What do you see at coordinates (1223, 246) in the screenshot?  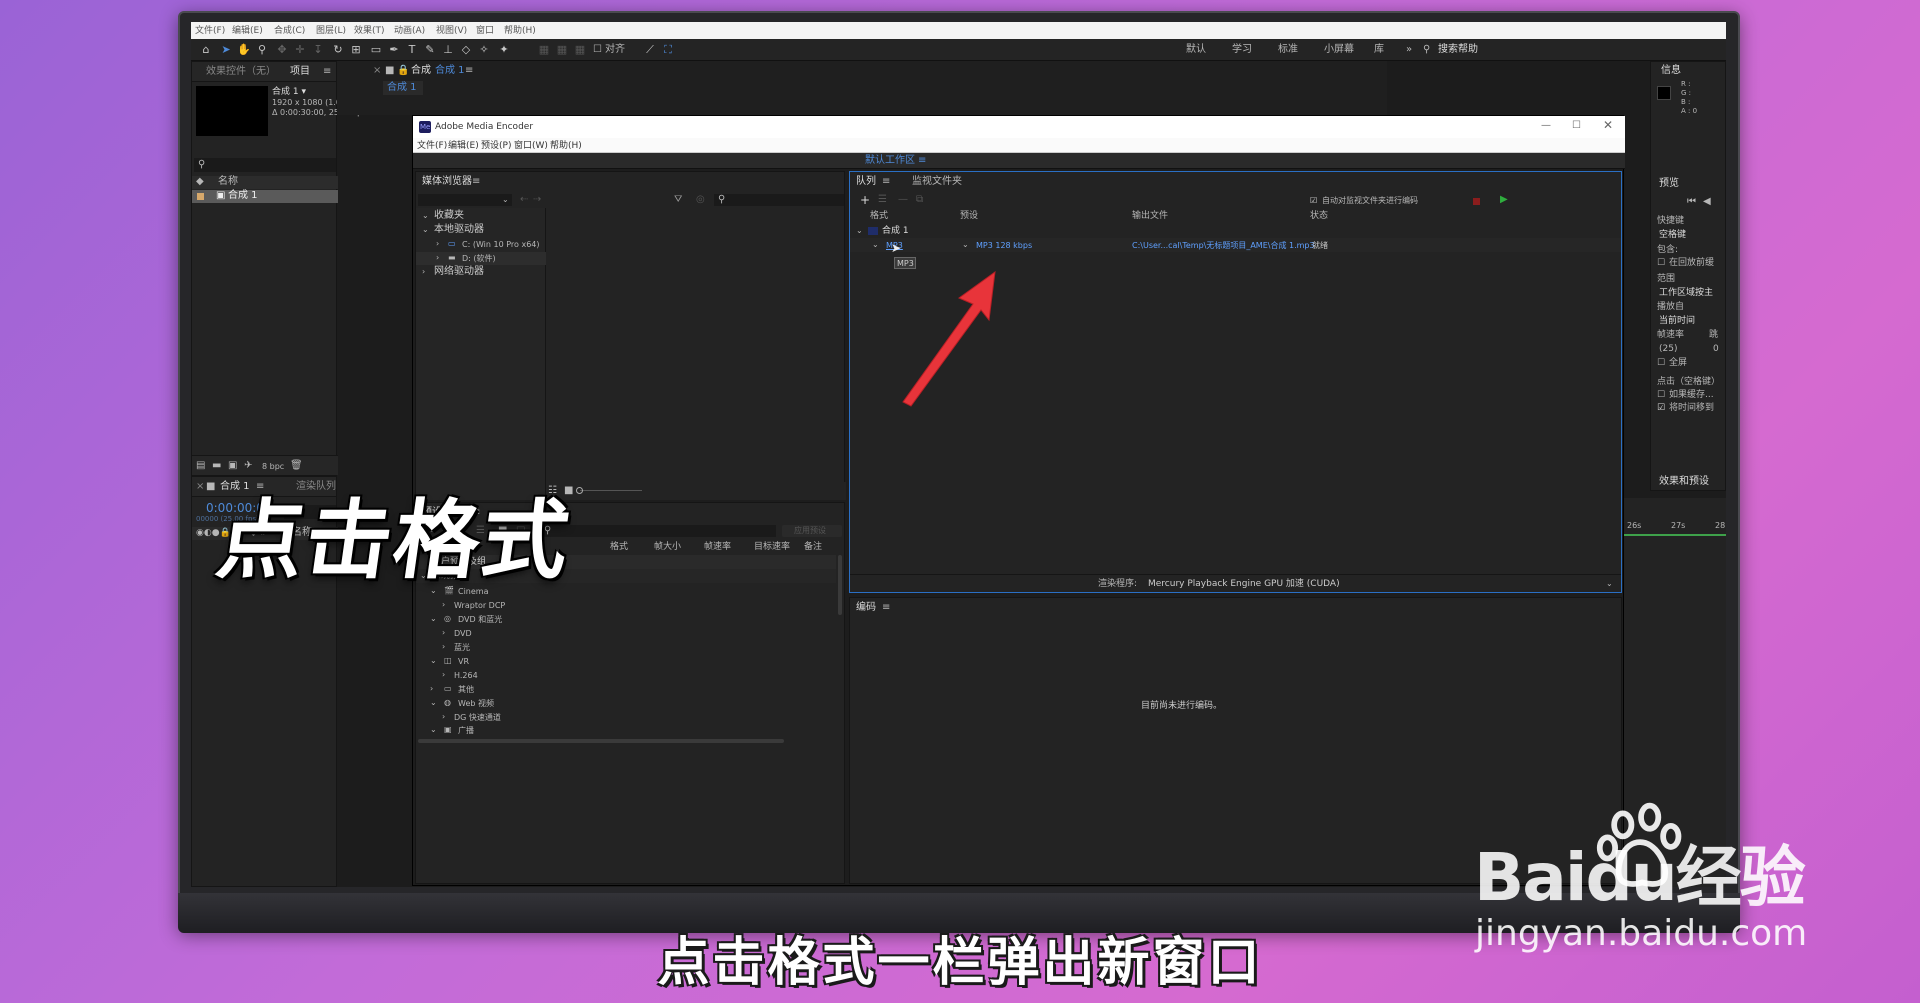 I see `output-file-link: C:\User...cal\Temp\无标题项目_AME\合成 1.mp3` at bounding box center [1223, 246].